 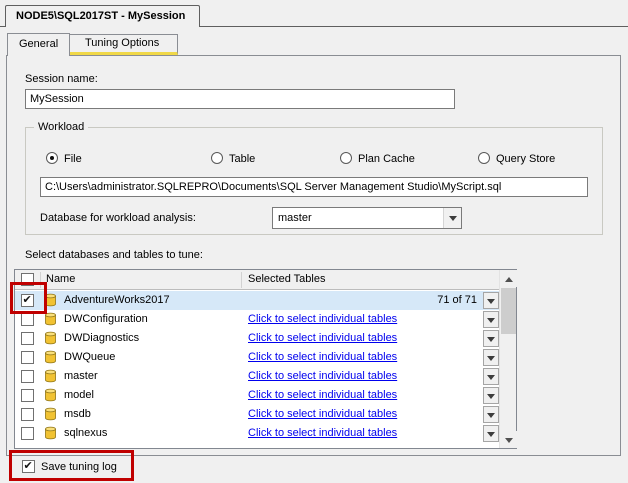 I want to click on database-name: model, so click(x=79, y=395).